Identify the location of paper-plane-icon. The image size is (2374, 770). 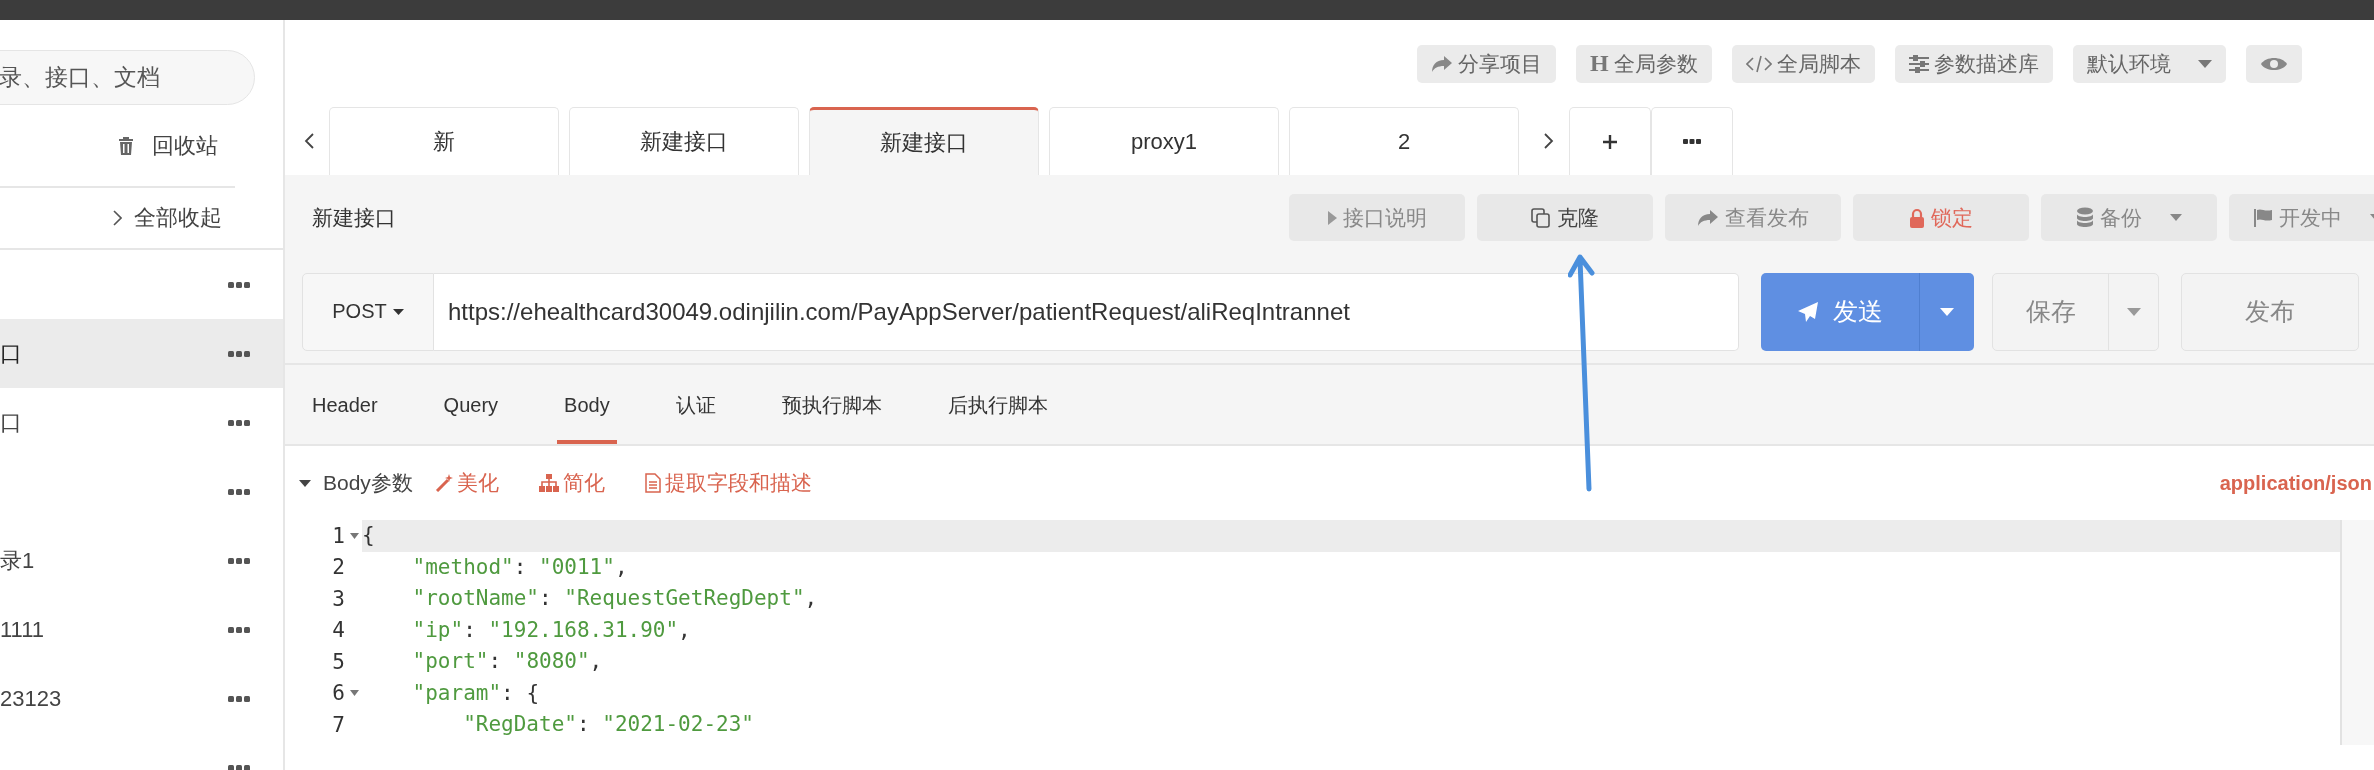
(1808, 311).